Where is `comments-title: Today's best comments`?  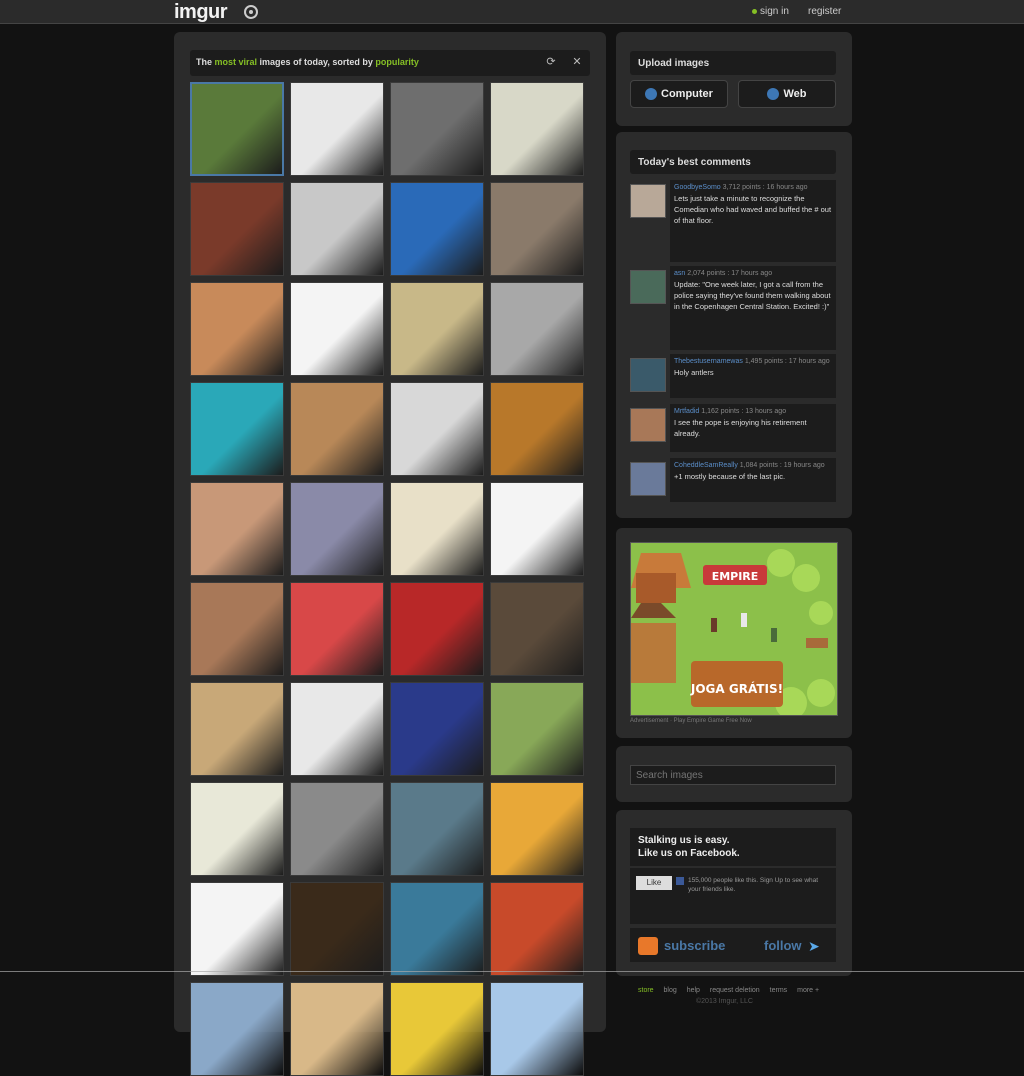
comments-title: Today's best comments is located at coordinates (733, 162).